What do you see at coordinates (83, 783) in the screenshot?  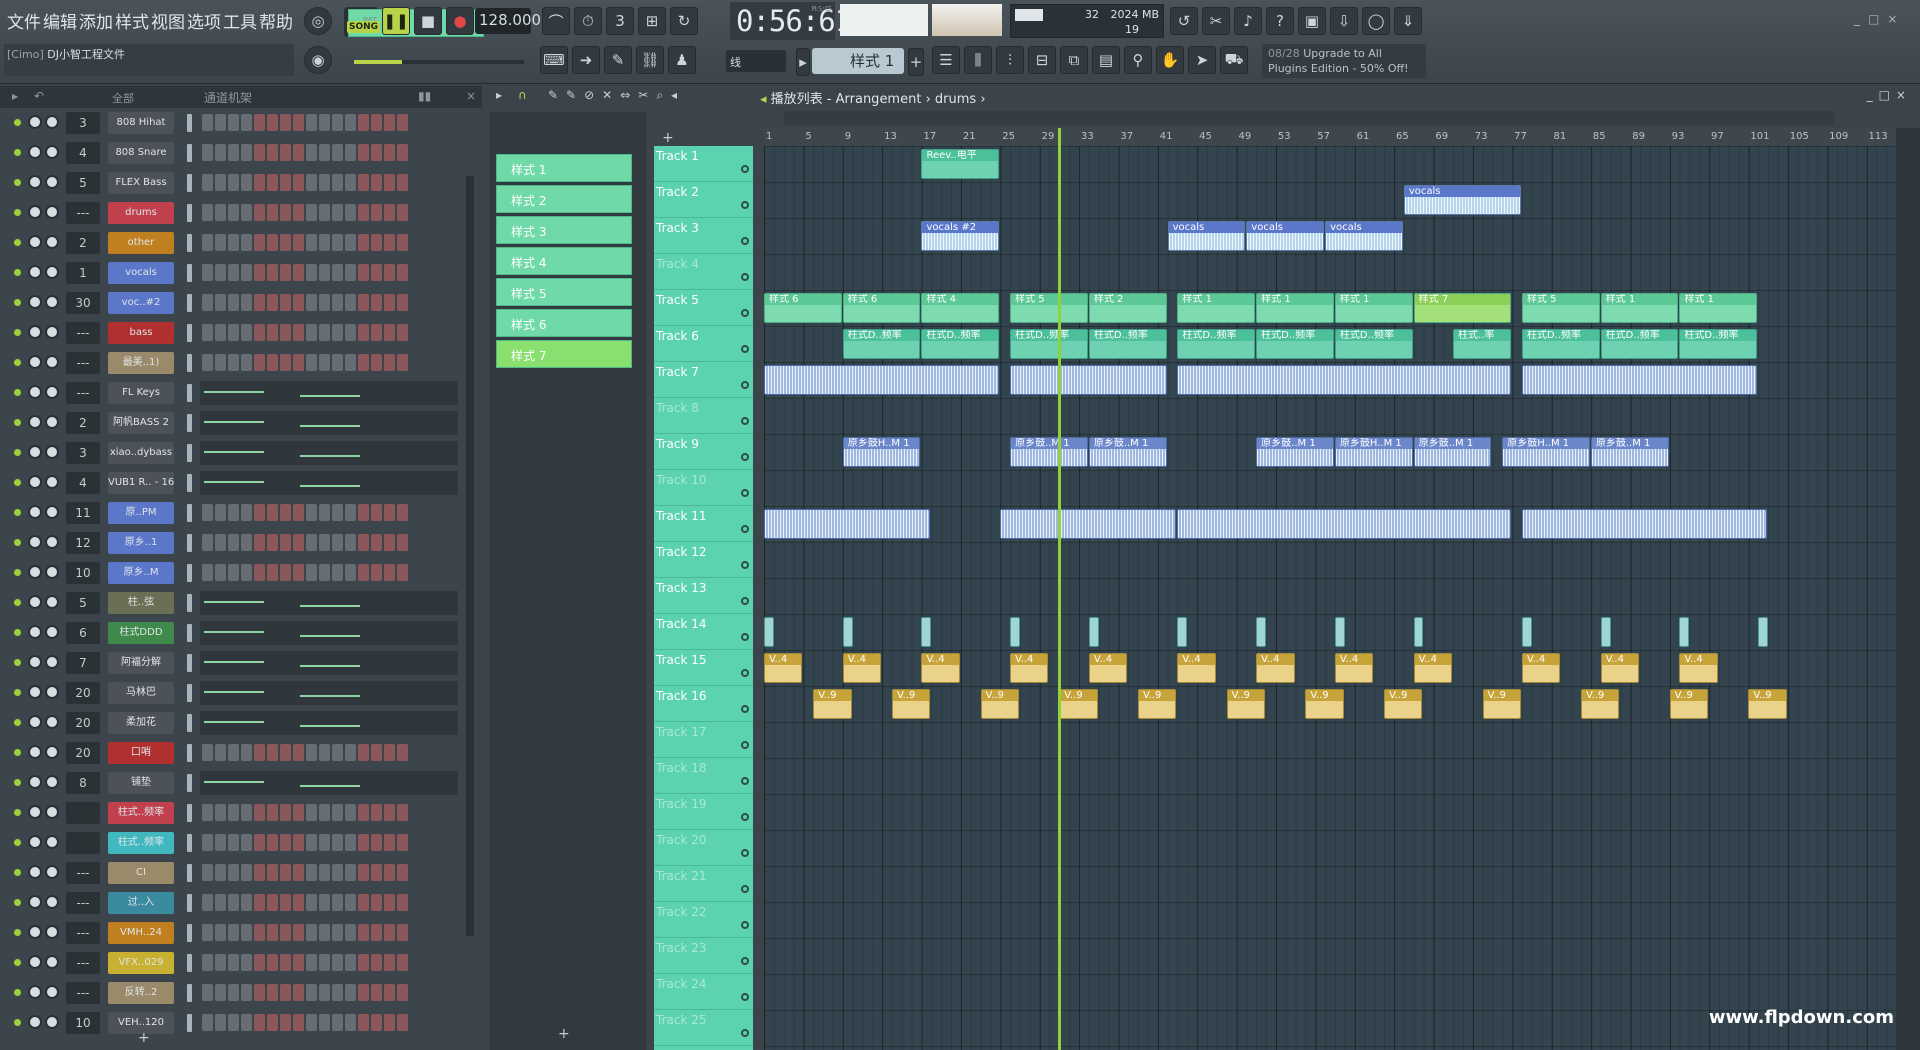 I see `mixer-track-number: 8` at bounding box center [83, 783].